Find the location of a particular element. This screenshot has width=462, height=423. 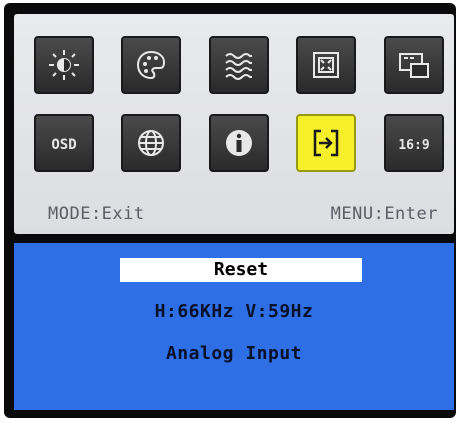

svg-text: 16:9 is located at coordinates (413, 145).